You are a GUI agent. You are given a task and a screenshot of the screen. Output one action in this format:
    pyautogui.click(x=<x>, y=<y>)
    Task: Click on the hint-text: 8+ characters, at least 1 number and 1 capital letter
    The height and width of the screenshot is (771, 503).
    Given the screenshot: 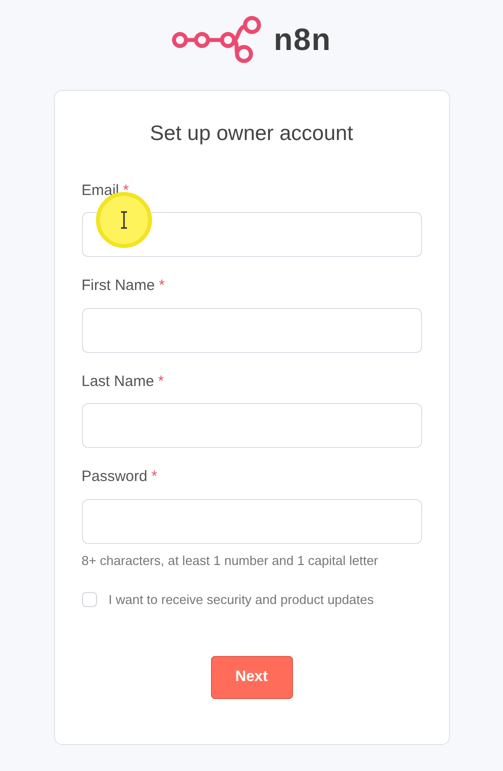 What is the action you would take?
    pyautogui.click(x=231, y=561)
    